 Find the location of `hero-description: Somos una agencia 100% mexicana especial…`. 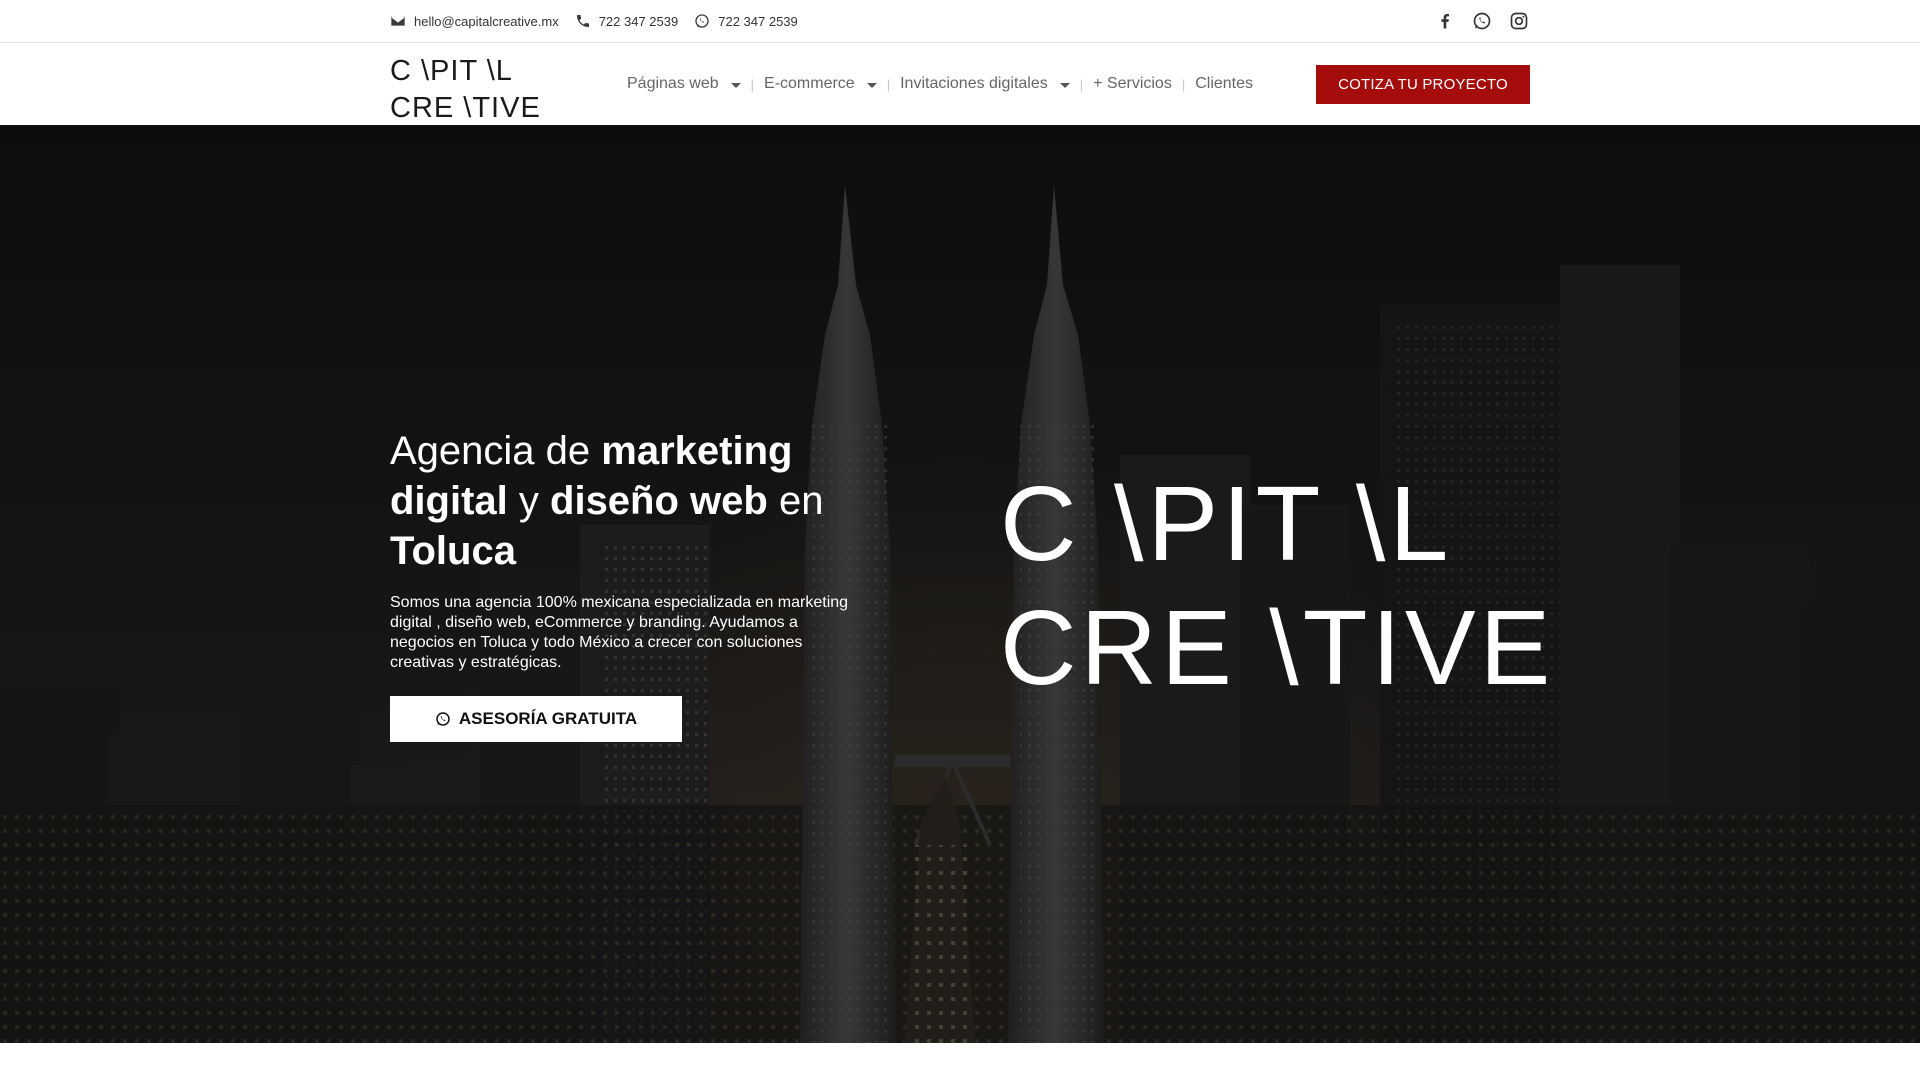

hero-description: Somos una agencia 100% mexicana especial… is located at coordinates (619, 632).